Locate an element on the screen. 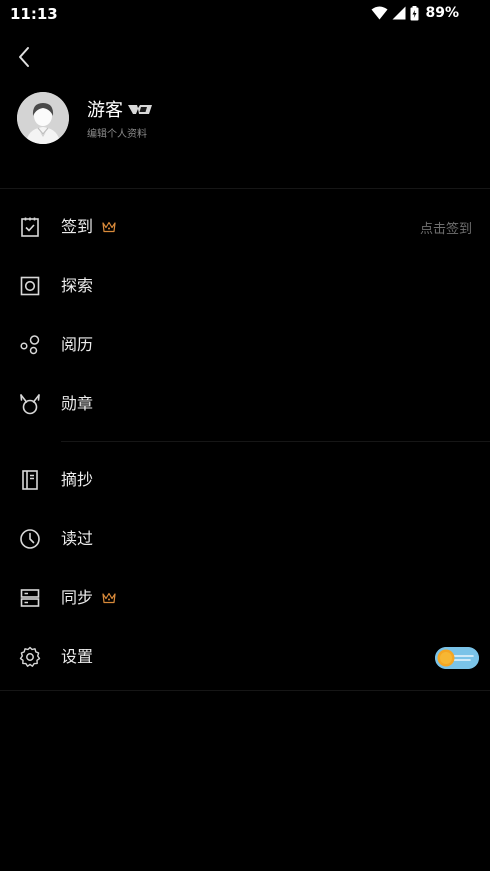 This screenshot has height=871, width=490. menu-label-explore: 探索 is located at coordinates (77, 285).